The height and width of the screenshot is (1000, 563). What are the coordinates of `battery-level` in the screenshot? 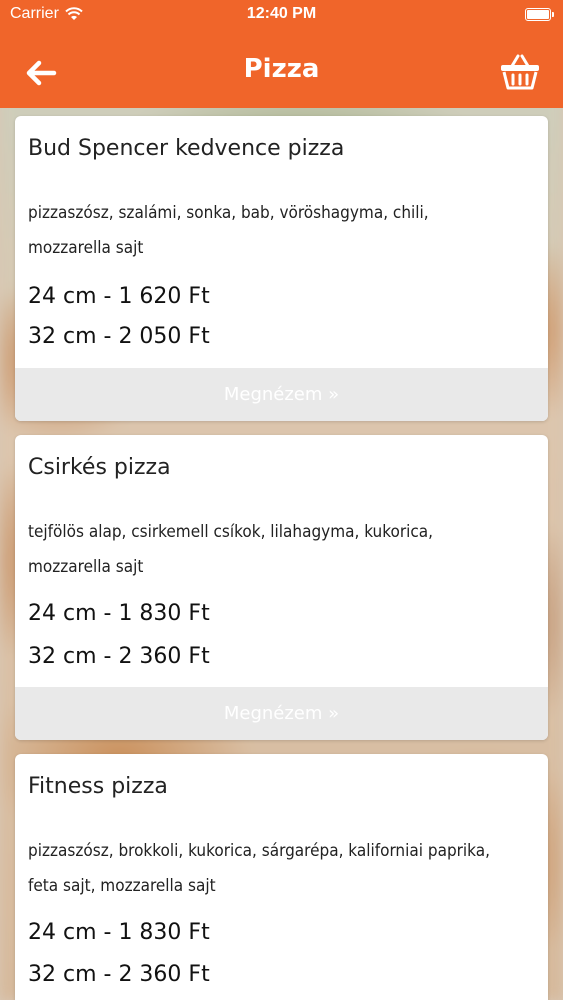 It's located at (538, 14).